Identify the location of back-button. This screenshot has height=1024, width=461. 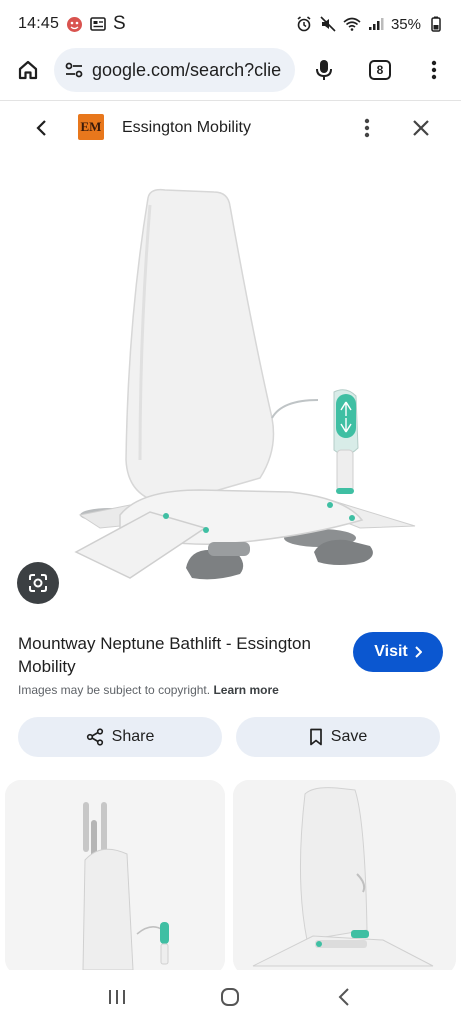
(41, 128).